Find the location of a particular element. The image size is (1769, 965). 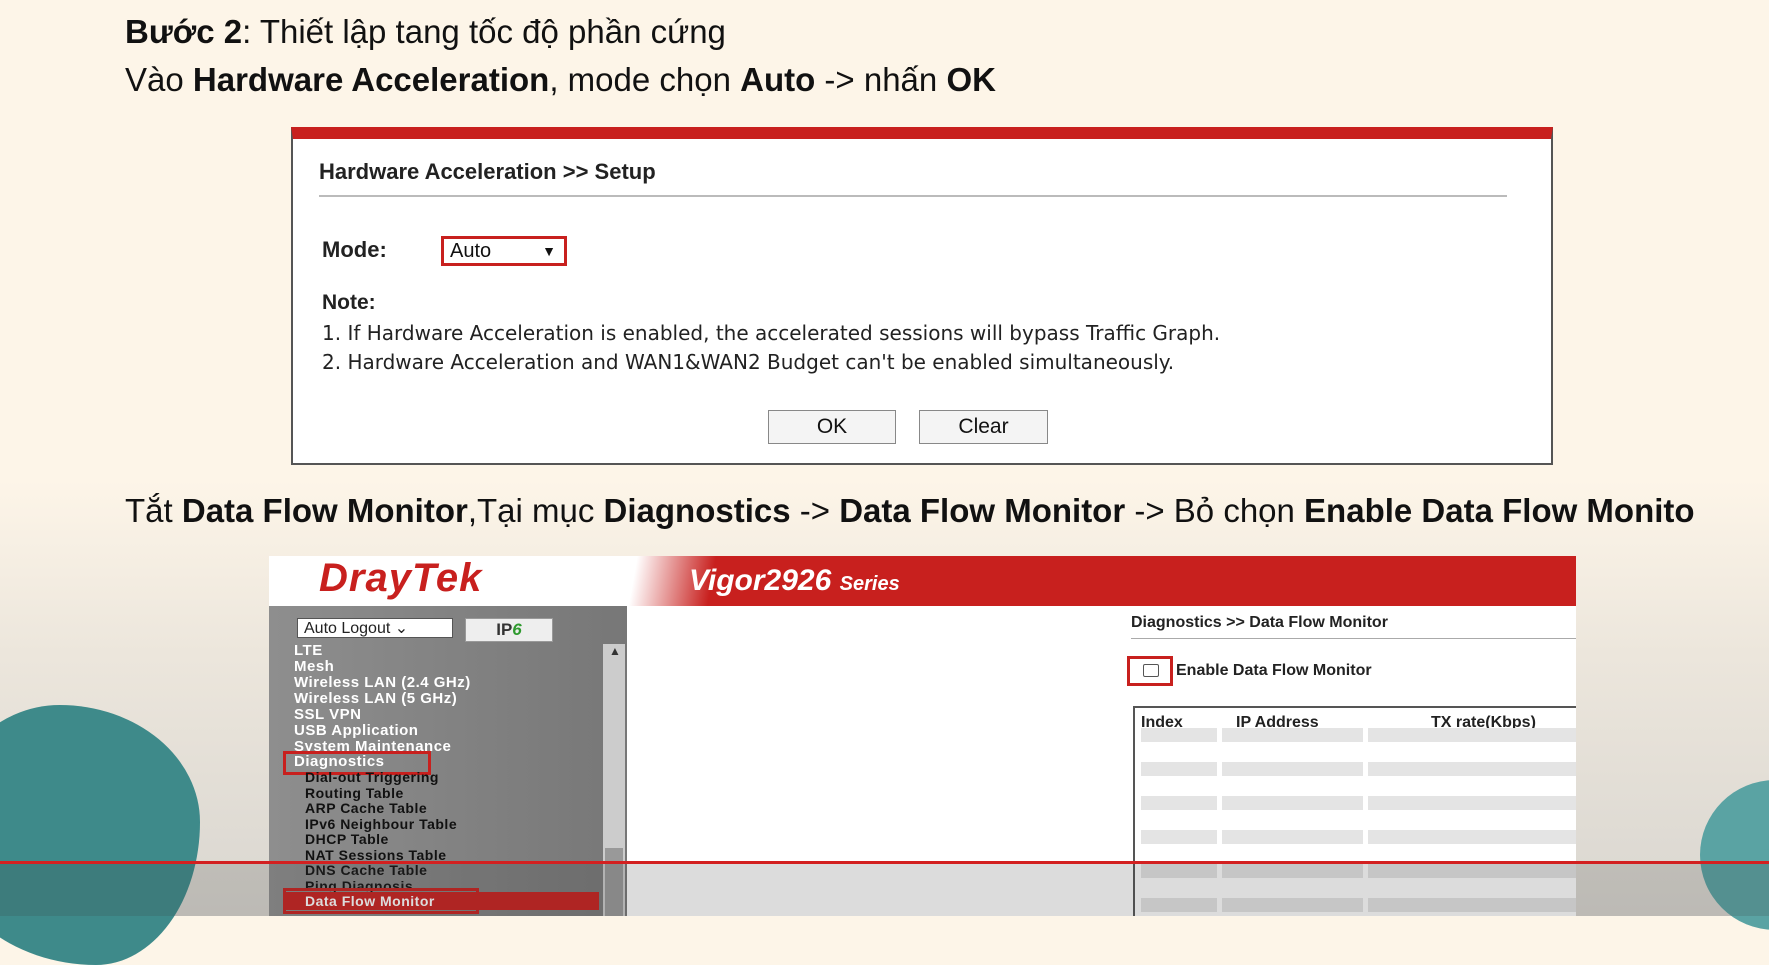

menu-item-ssl-vpn: SSL VPN is located at coordinates (327, 714).